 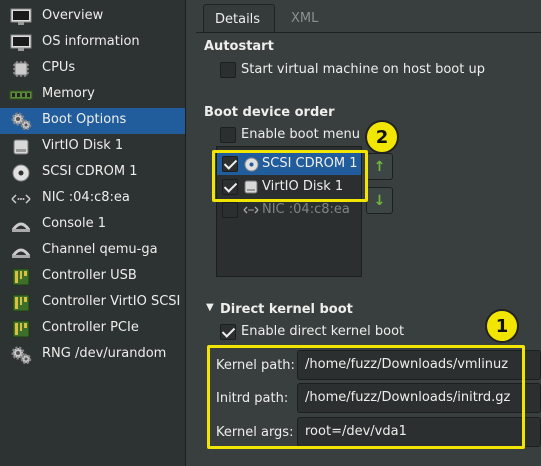 I want to click on move-down-button: ↓, so click(x=379, y=200).